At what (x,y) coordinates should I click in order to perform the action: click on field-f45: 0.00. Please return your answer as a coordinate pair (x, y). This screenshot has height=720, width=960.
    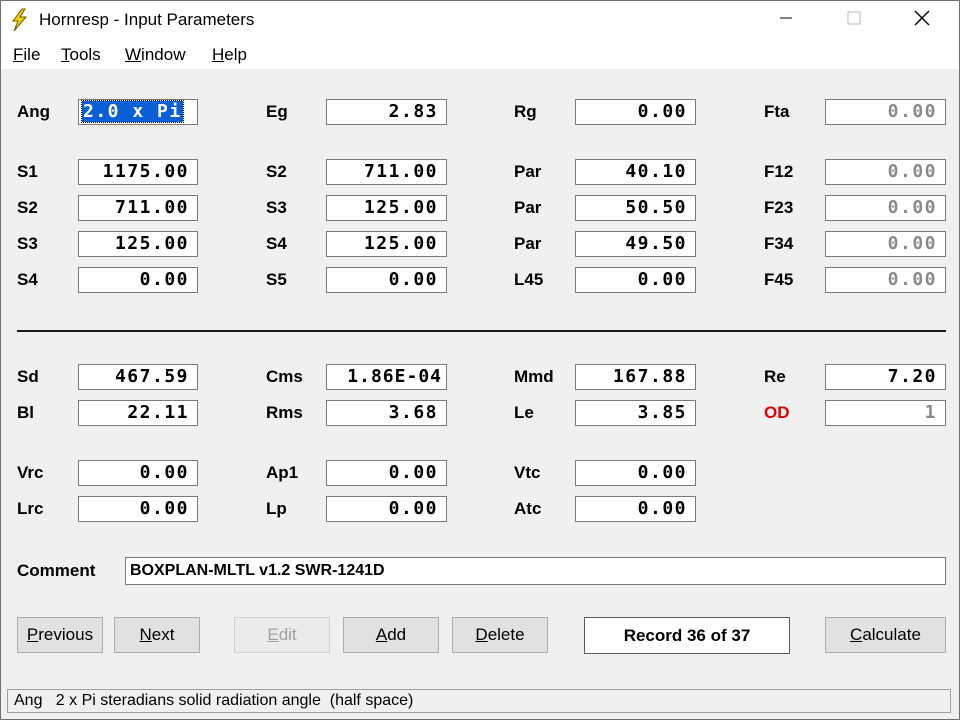
    Looking at the image, I should click on (885, 280).